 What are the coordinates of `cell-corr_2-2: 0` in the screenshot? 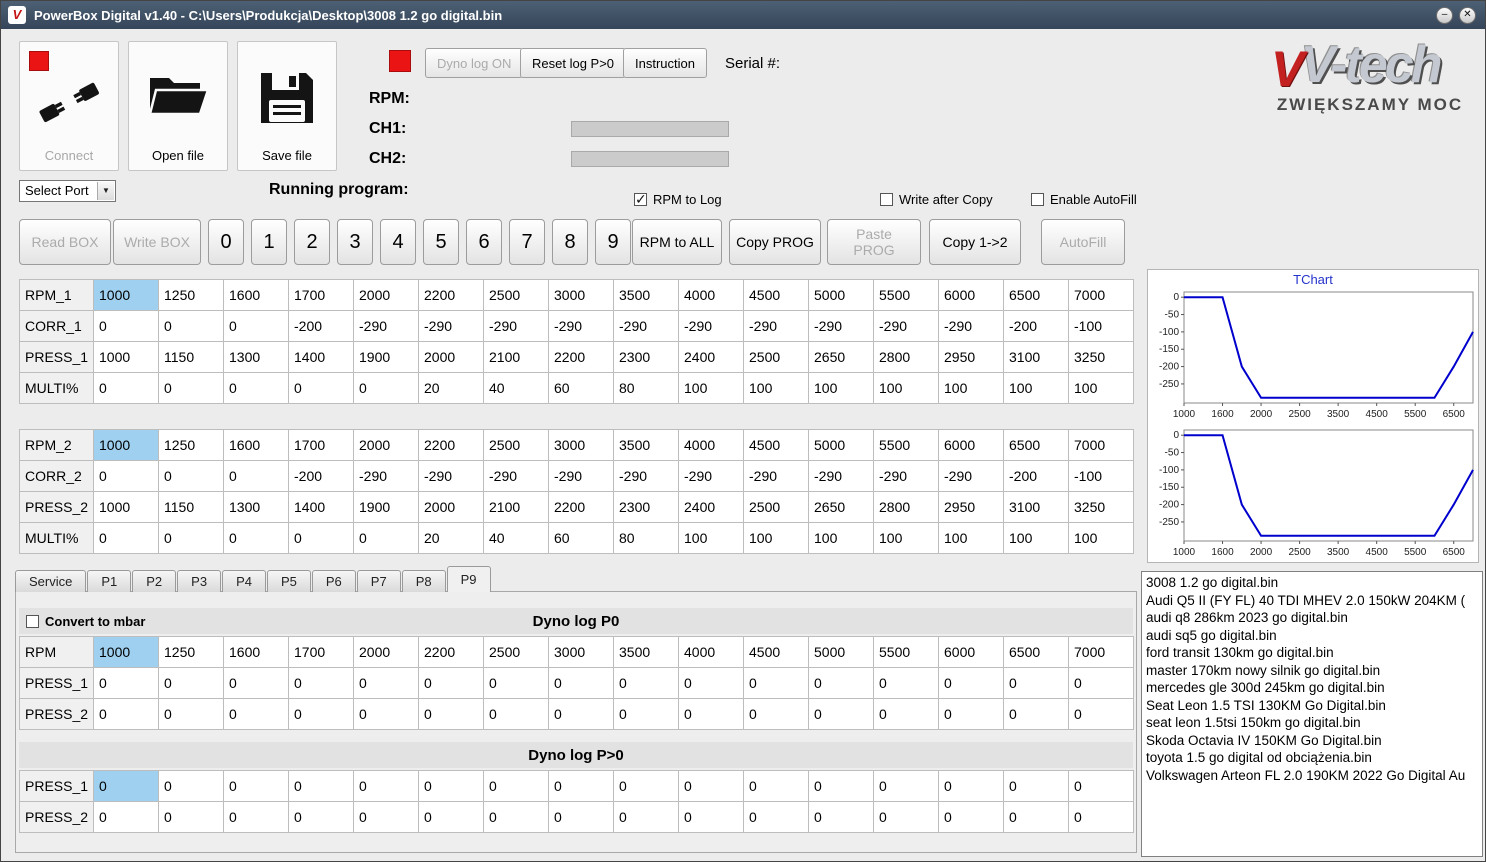 It's located at (256, 476).